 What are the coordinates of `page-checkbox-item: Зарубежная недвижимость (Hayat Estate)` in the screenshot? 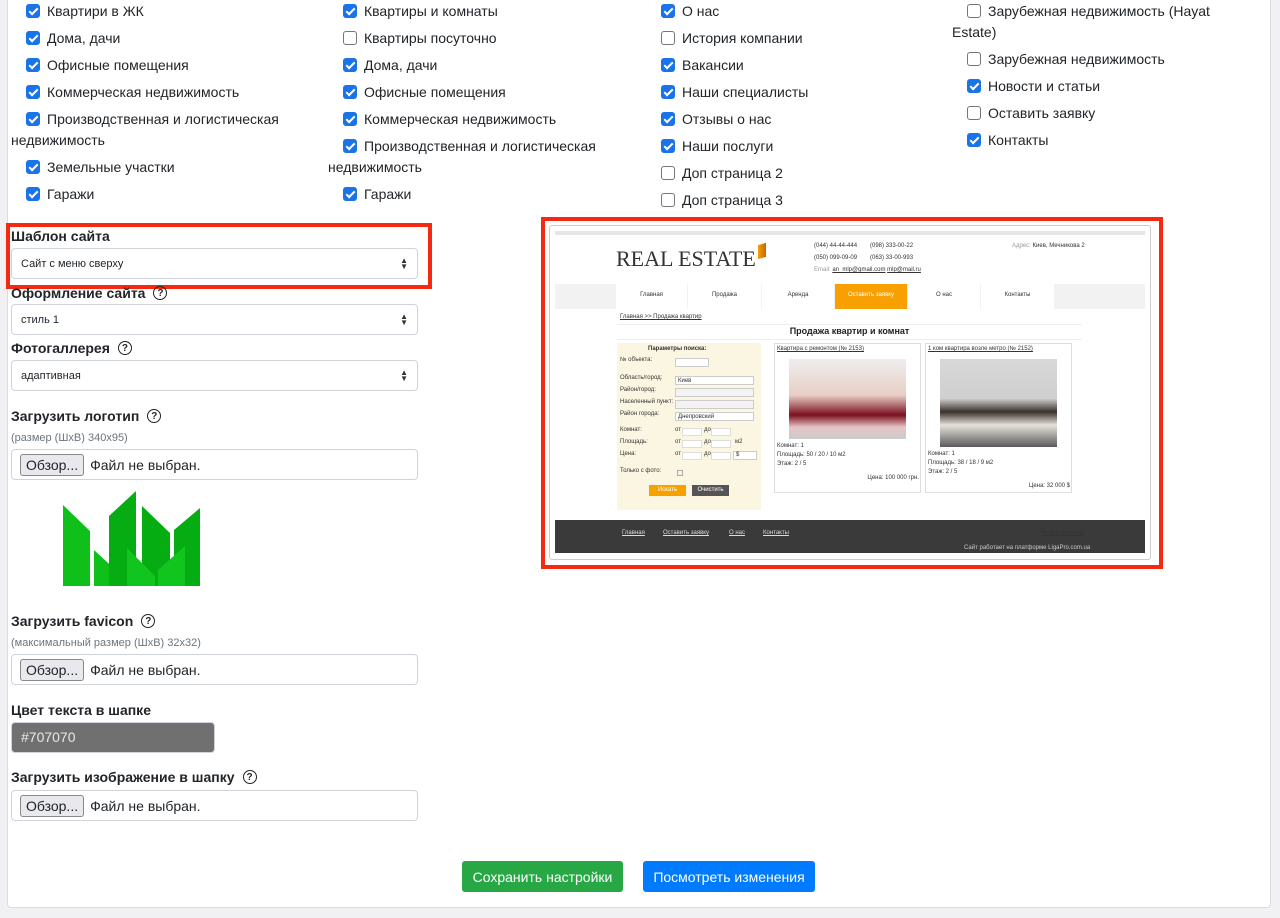 It's located at (1097, 22).